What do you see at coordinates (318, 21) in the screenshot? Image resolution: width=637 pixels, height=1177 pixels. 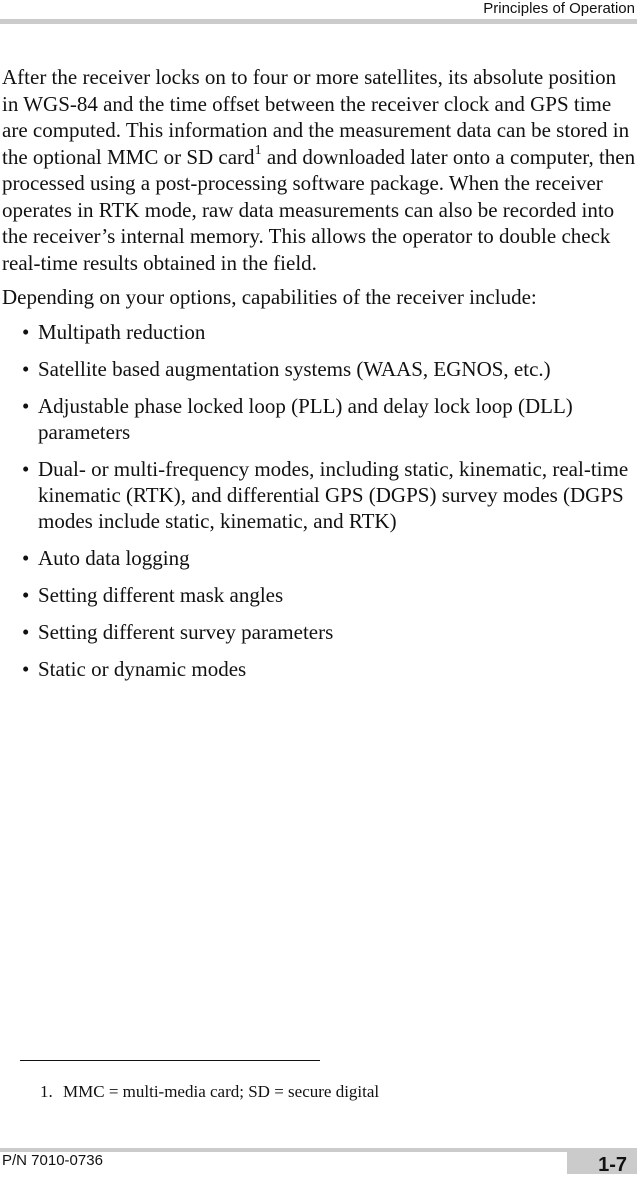 I see `header-rule` at bounding box center [318, 21].